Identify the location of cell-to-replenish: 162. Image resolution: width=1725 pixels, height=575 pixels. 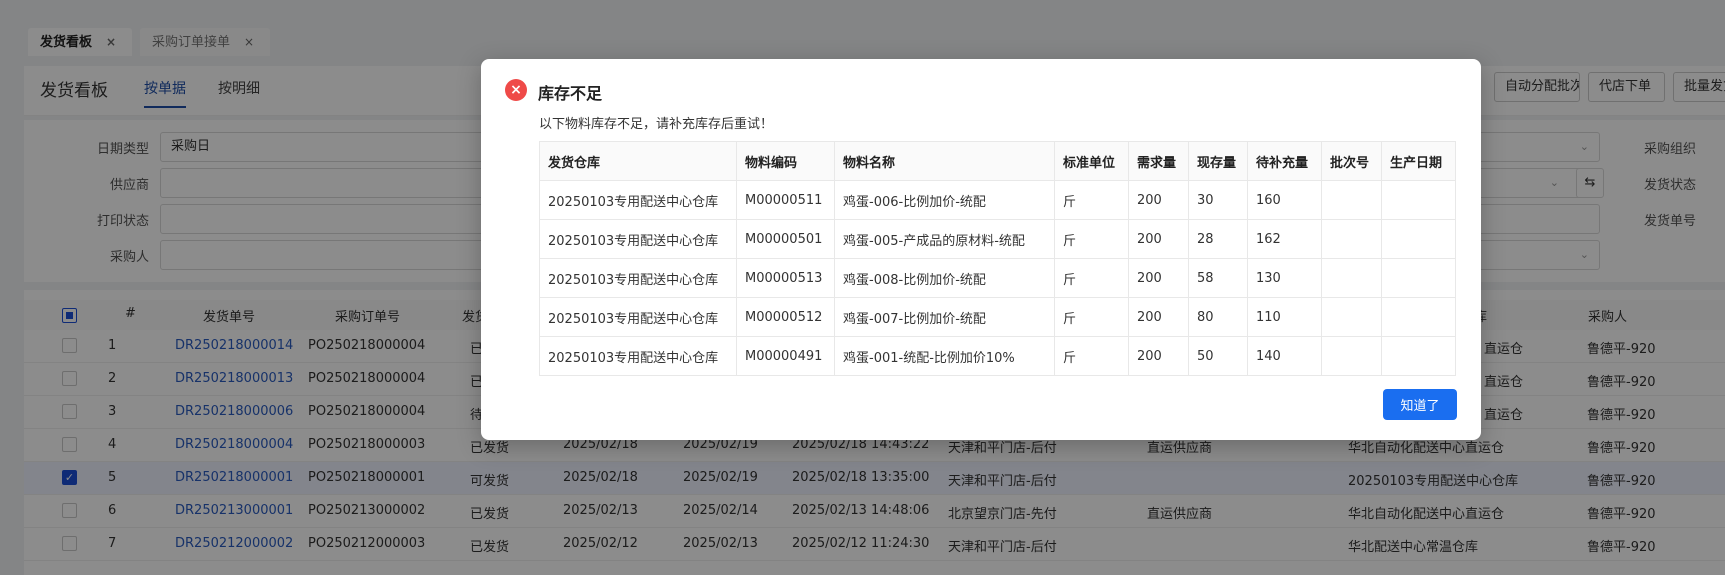
(1284, 239).